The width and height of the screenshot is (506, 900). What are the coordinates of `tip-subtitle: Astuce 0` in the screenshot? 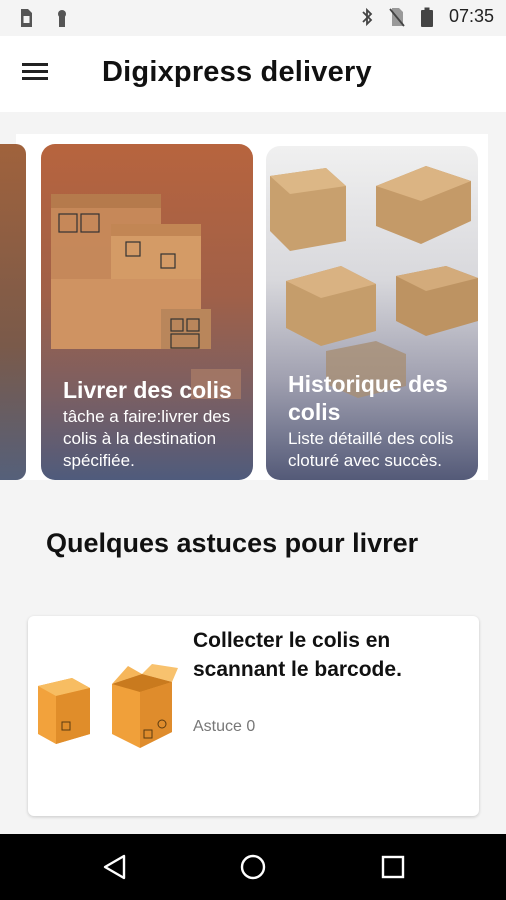 It's located at (224, 726).